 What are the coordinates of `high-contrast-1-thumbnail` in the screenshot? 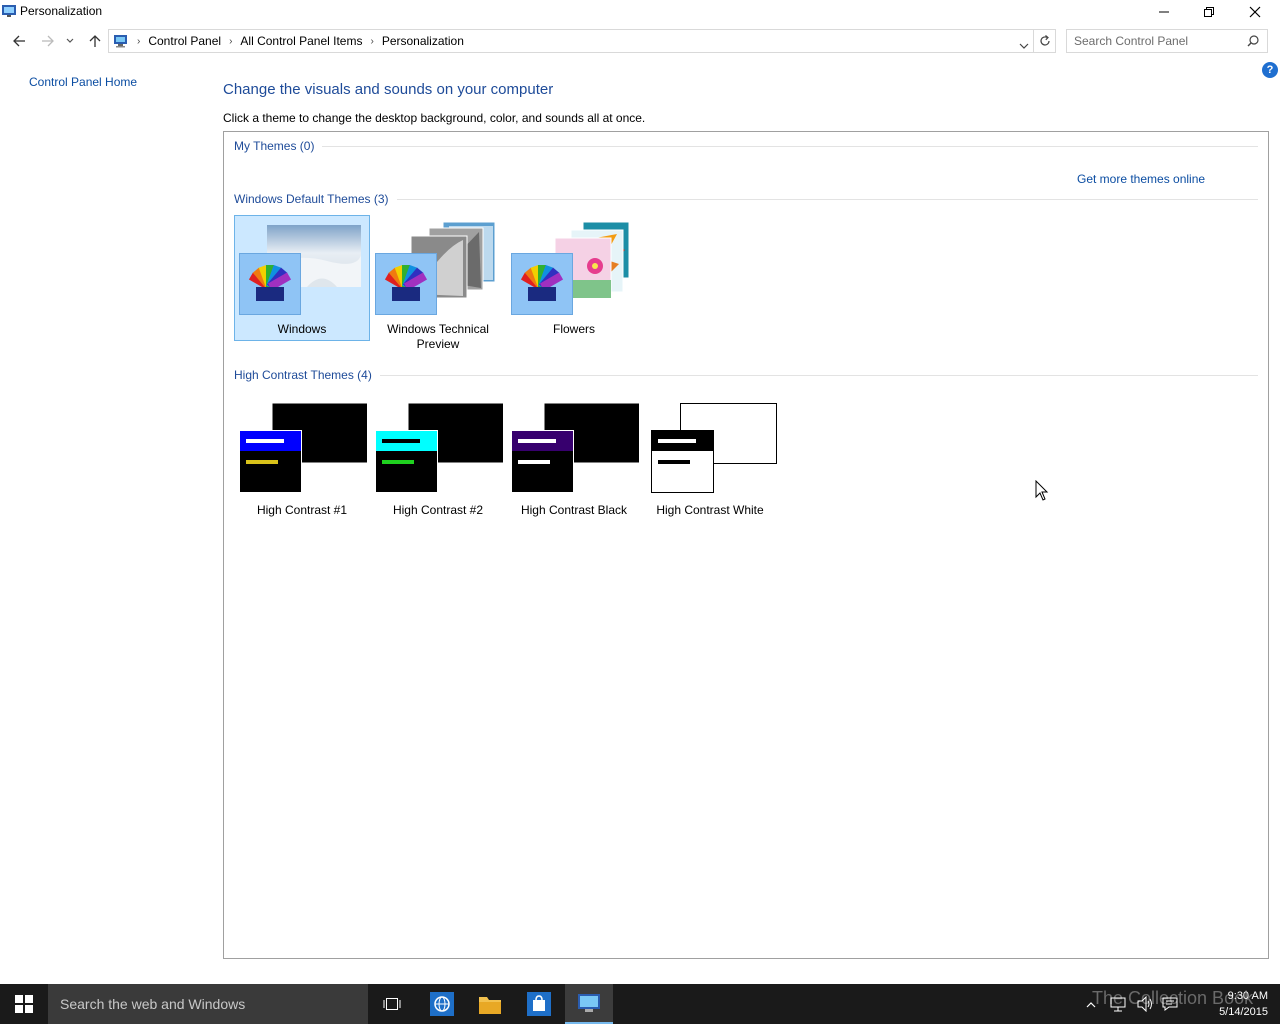 It's located at (303, 448).